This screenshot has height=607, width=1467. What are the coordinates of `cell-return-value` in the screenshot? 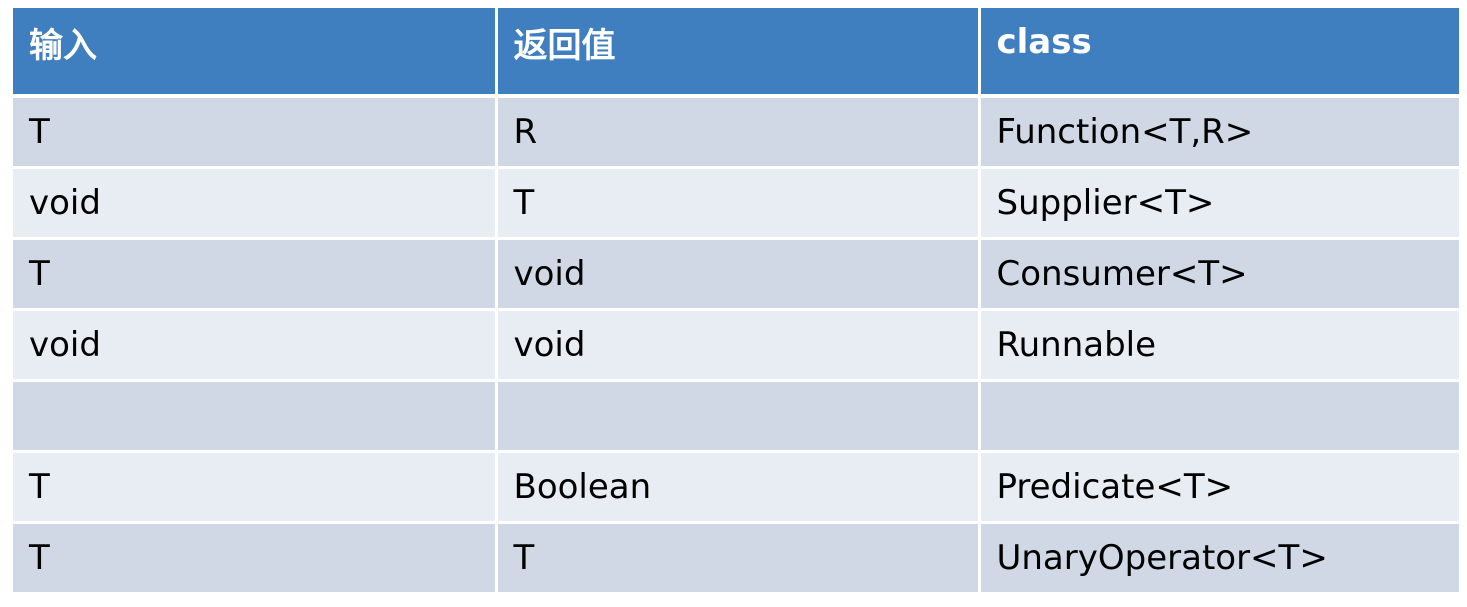 It's located at (738, 416).